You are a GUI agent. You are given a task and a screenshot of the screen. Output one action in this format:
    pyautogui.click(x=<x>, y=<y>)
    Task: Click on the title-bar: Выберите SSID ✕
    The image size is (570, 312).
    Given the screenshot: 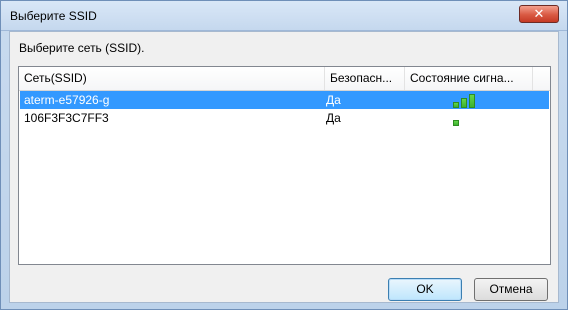 What is the action you would take?
    pyautogui.click(x=284, y=16)
    